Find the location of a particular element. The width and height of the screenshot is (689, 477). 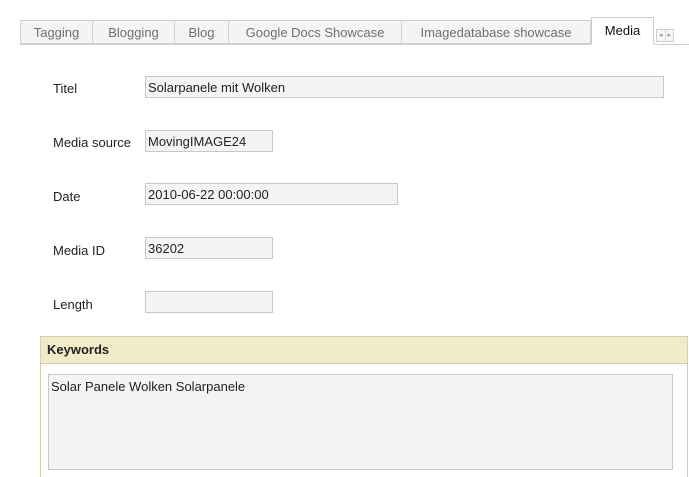

tab-google-docs-showcase: Google Docs Showcase is located at coordinates (314, 32).